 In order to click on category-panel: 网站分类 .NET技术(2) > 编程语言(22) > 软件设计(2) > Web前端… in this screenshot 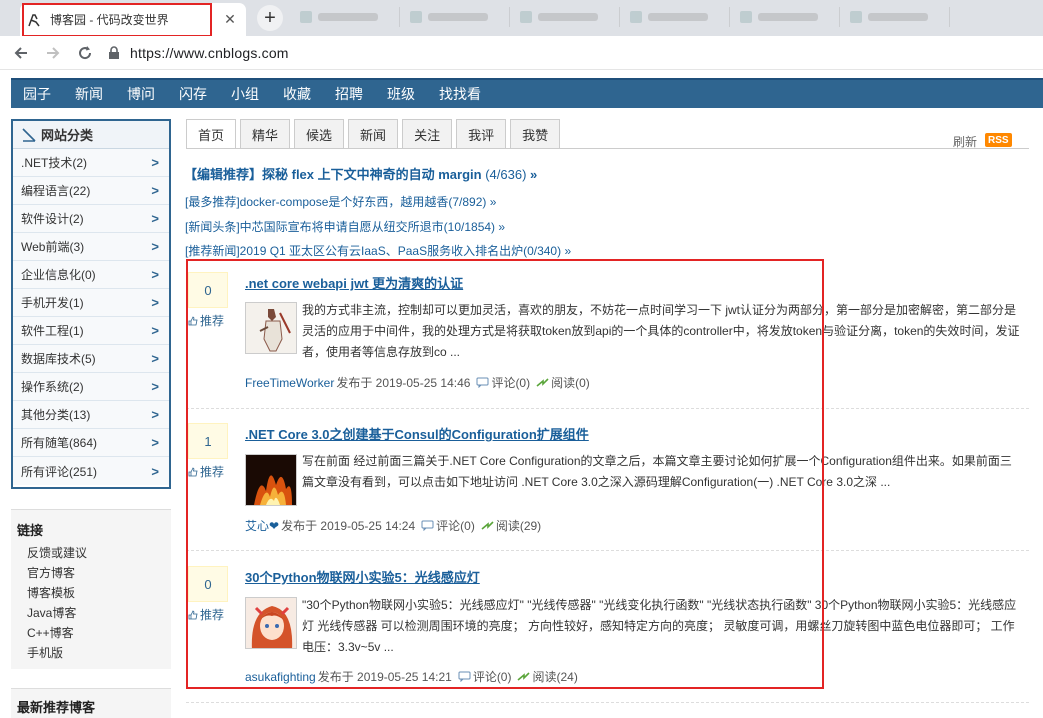, I will do `click(91, 304)`.